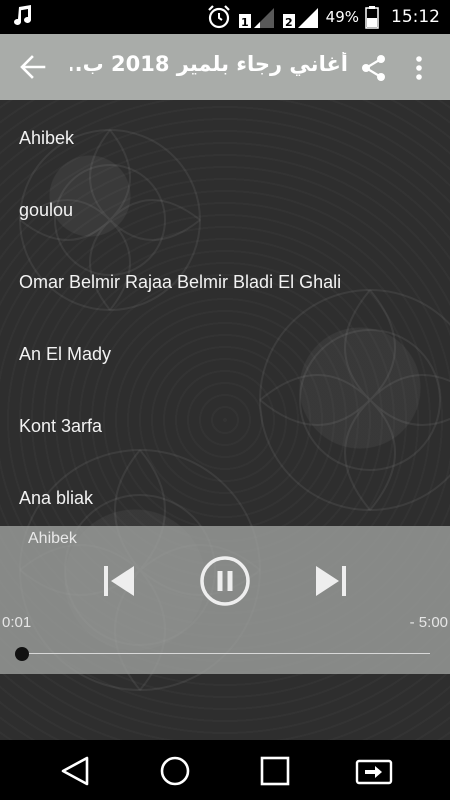  Describe the element at coordinates (300, 18) in the screenshot. I see `signal-sim2-icon: 2` at that location.